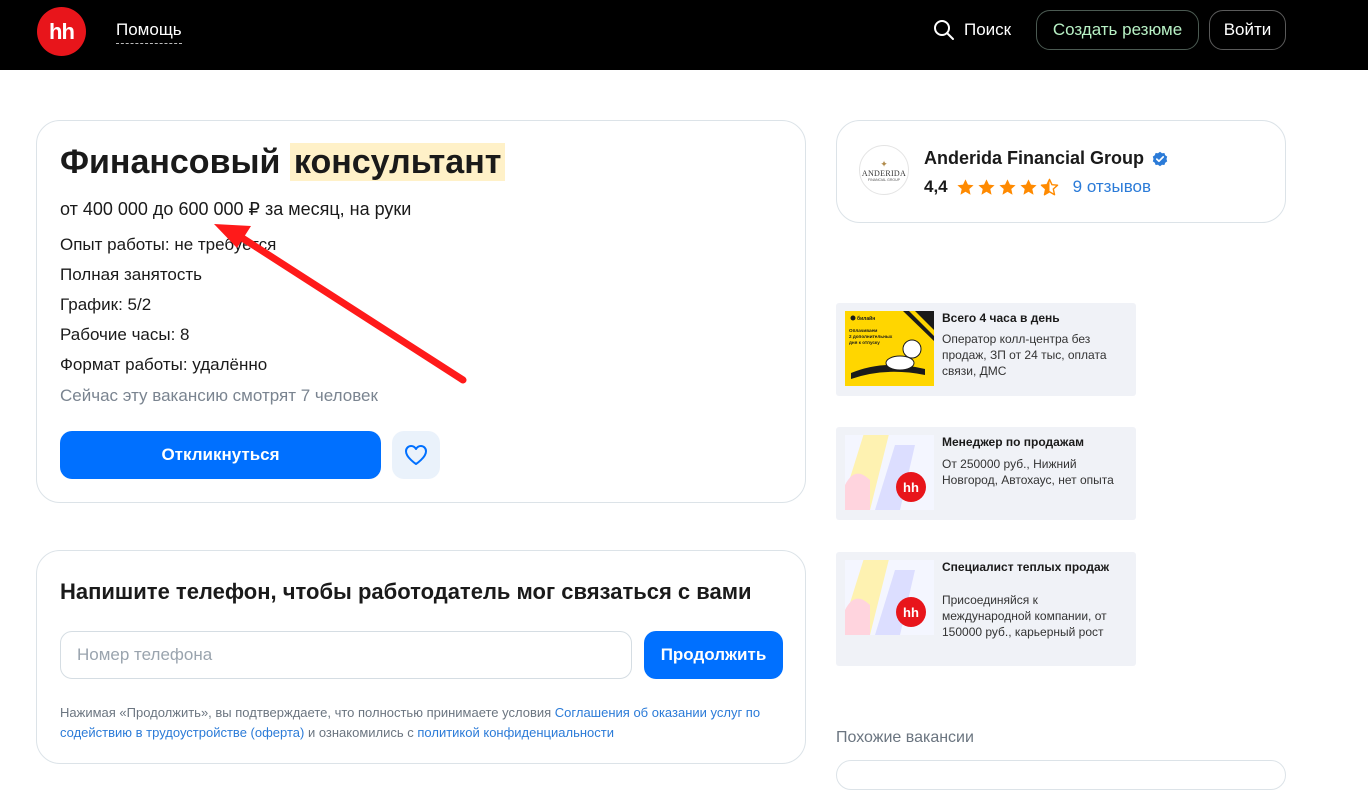 The image size is (1368, 790). Describe the element at coordinates (1117, 30) in the screenshot. I see `create-resume-button: Создать резюме` at that location.